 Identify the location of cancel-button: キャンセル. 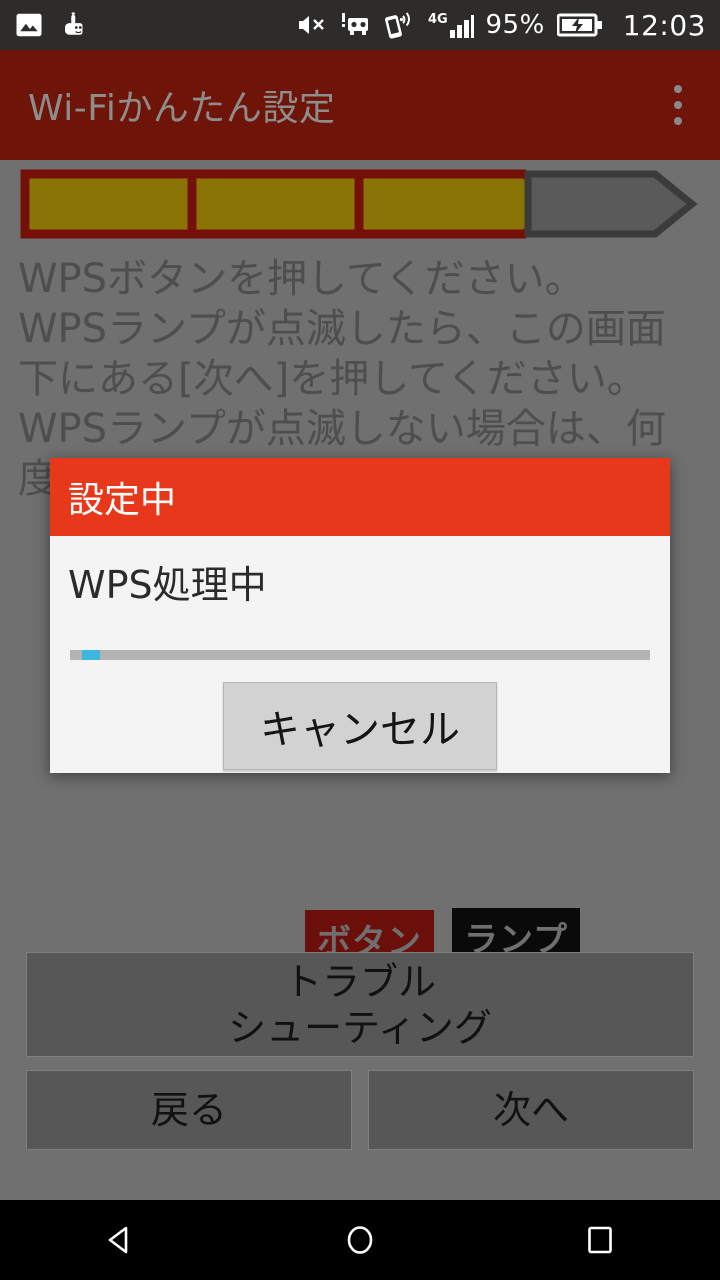
(360, 726).